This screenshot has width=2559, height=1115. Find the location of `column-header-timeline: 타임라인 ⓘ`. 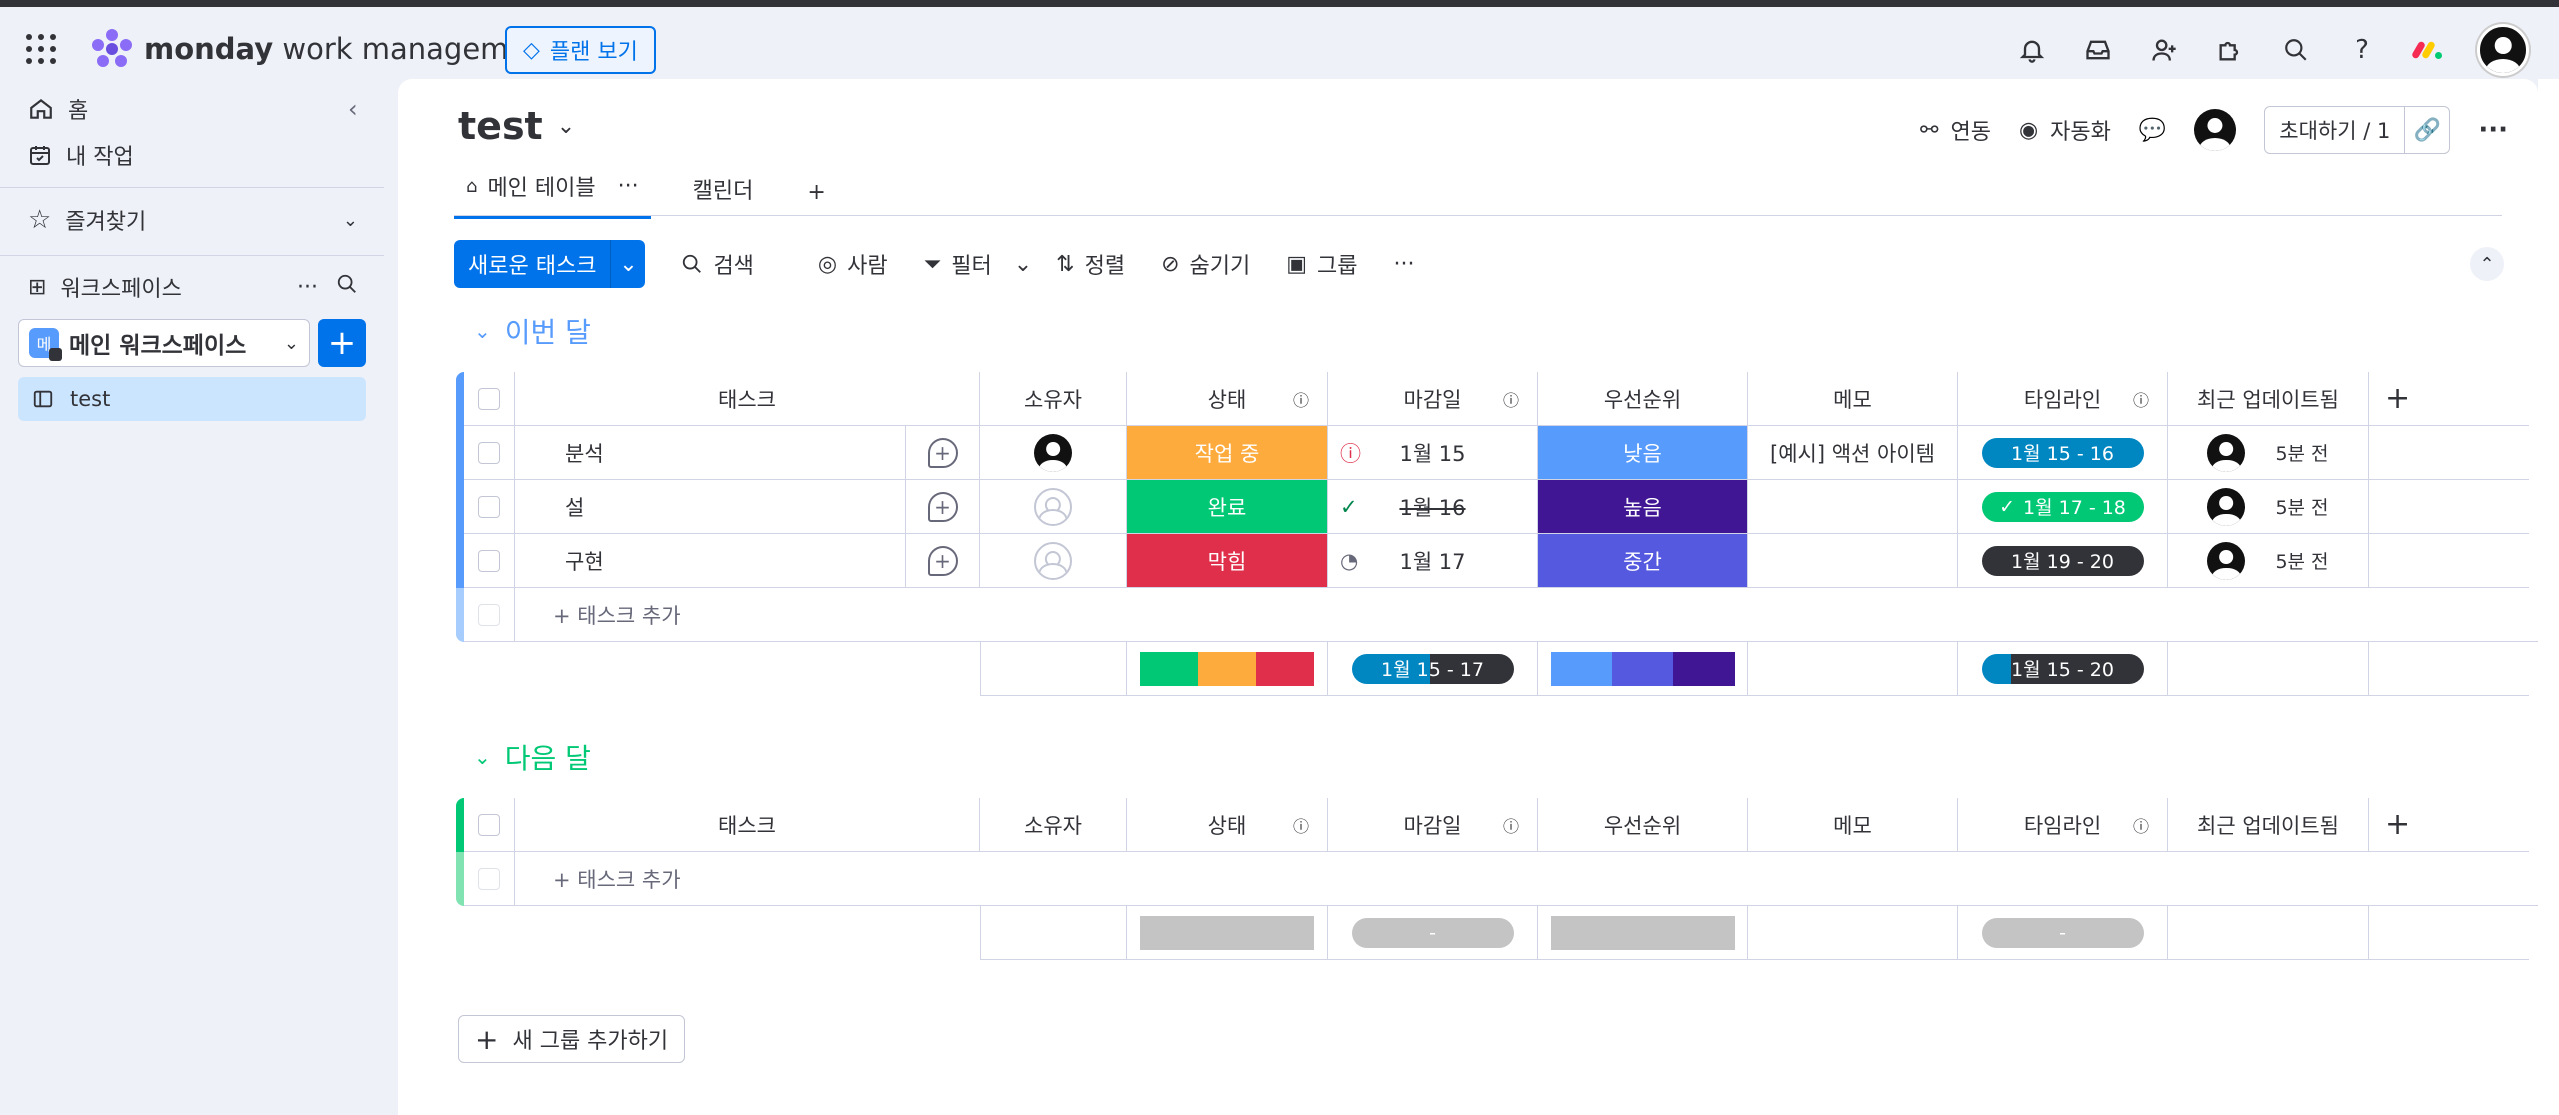

column-header-timeline: 타임라인 ⓘ is located at coordinates (2063, 399).